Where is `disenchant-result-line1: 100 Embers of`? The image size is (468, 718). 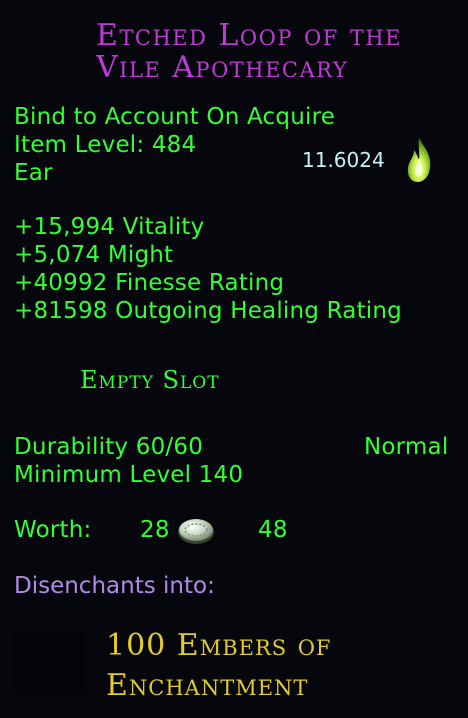
disenchant-result-line1: 100 Embers of is located at coordinates (219, 645).